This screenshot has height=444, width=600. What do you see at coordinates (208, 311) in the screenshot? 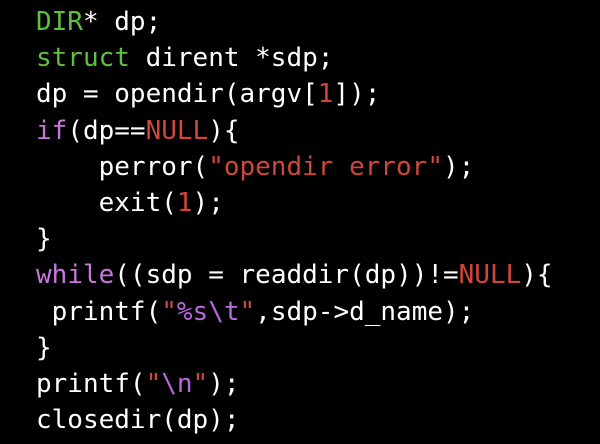
I see `escape-token: %s\t` at bounding box center [208, 311].